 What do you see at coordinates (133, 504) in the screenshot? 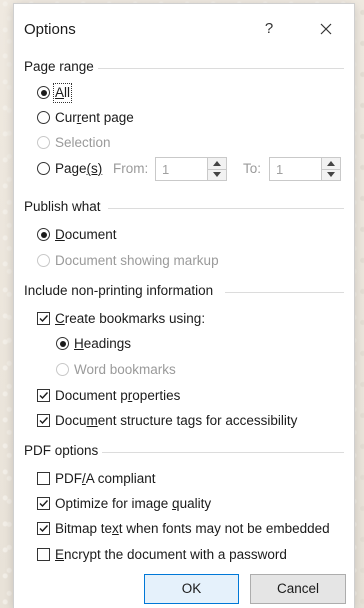
I see `optimize-label: Optimize for image quality` at bounding box center [133, 504].